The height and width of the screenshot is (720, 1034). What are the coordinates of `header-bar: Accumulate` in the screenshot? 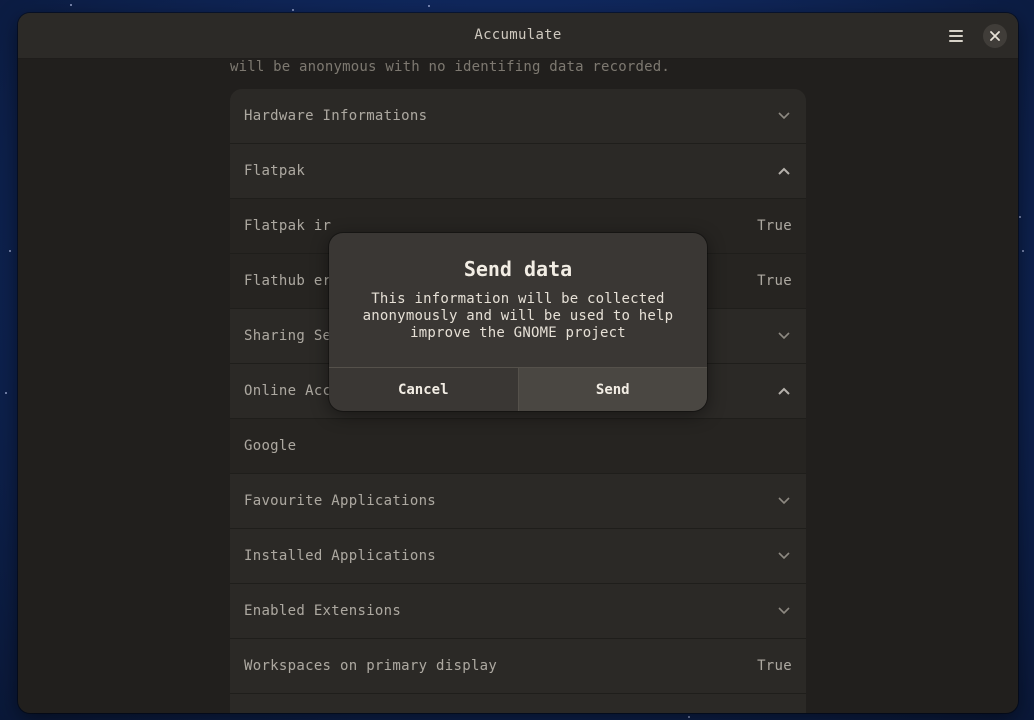 It's located at (518, 36).